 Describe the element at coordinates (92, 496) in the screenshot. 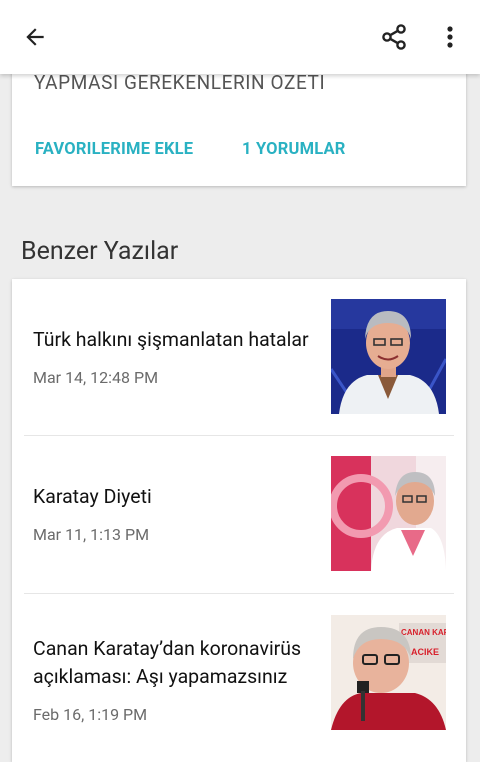

I see `post-title: Karatay Diyeti` at that location.